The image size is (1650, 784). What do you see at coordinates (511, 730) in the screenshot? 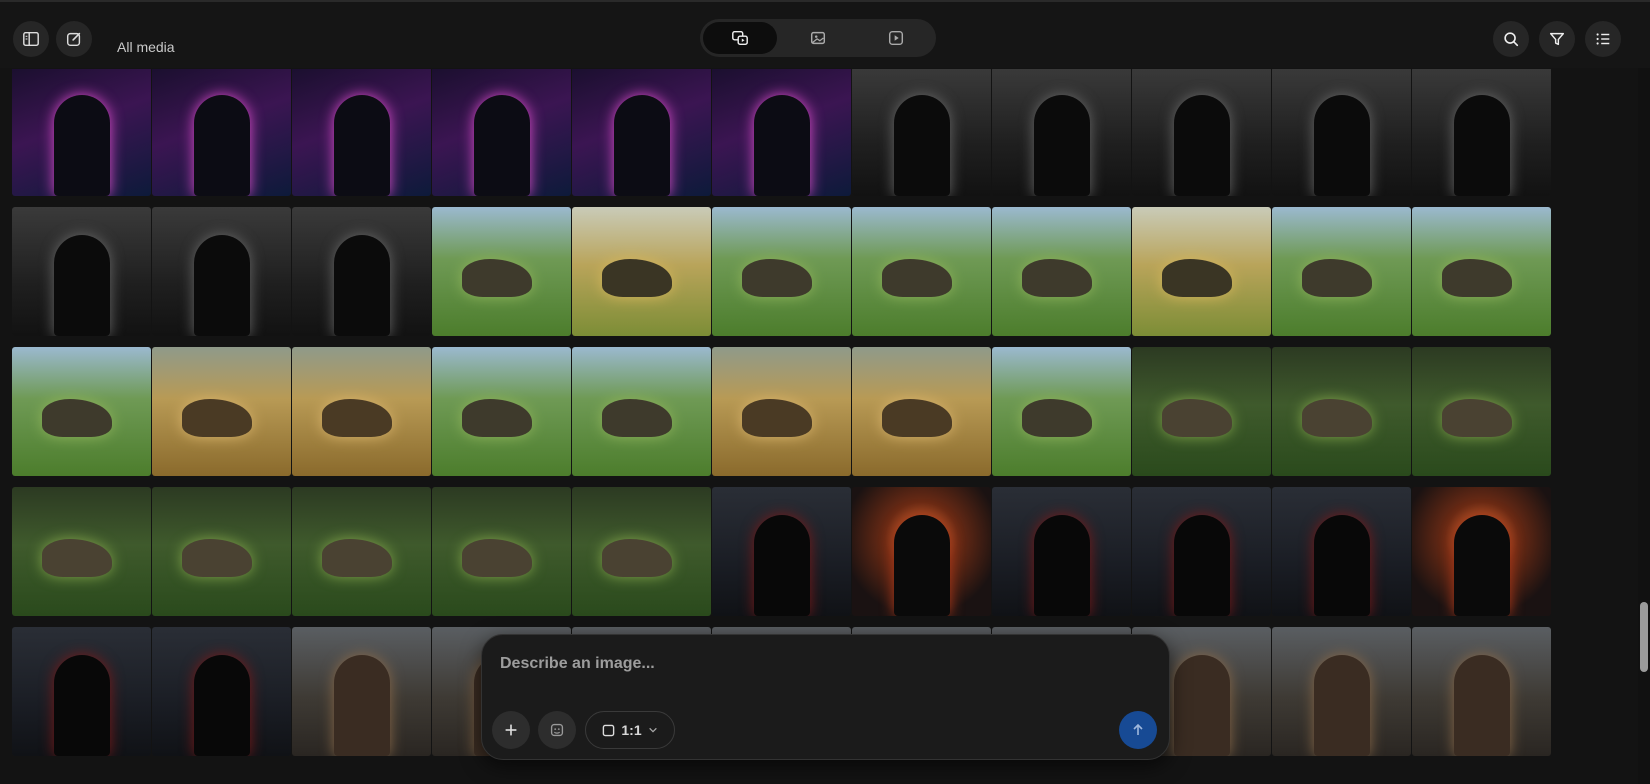
I see `add-button` at bounding box center [511, 730].